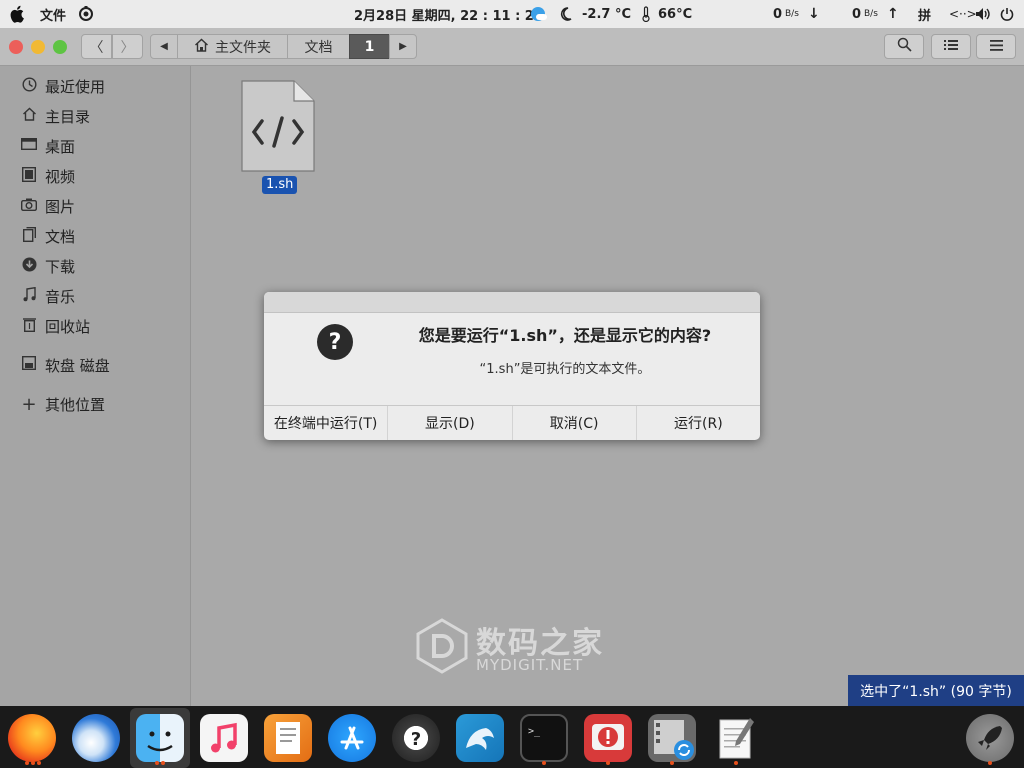 This screenshot has width=1024, height=768. What do you see at coordinates (95, 236) in the screenshot?
I see `sidebar-item-documents: 文档` at bounding box center [95, 236].